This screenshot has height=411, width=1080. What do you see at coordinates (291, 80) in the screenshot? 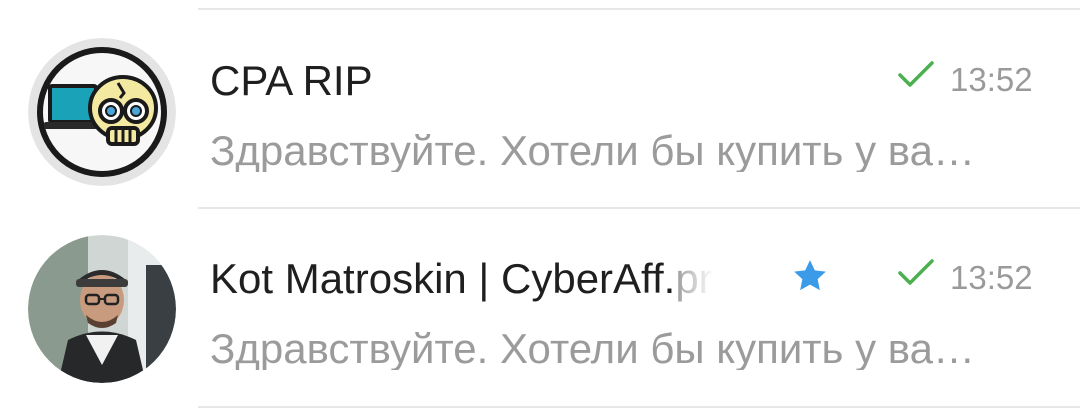
I see `chat-name: CPA RIP` at bounding box center [291, 80].